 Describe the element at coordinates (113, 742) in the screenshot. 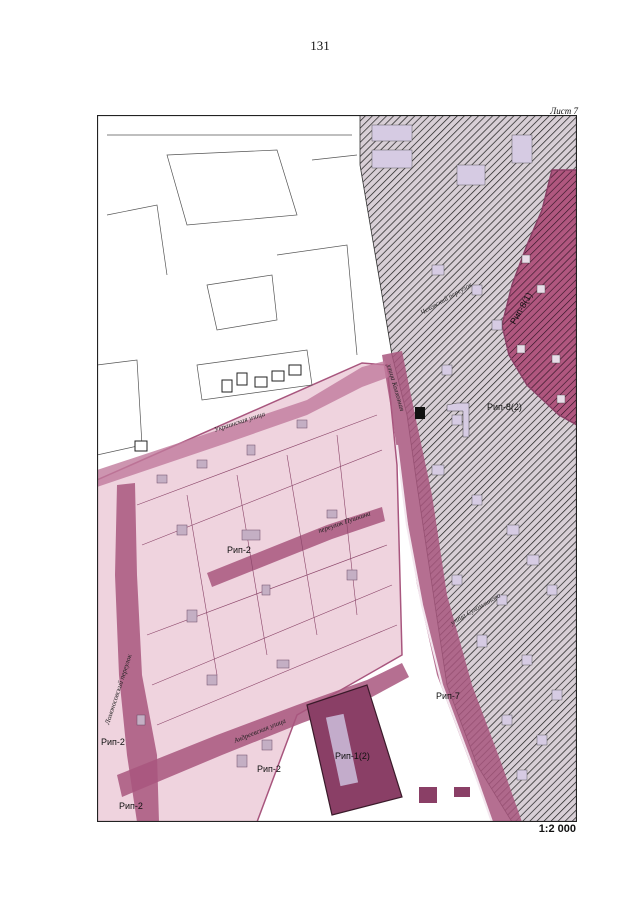

I see `zone-label-rip2-left: Рип-2` at that location.